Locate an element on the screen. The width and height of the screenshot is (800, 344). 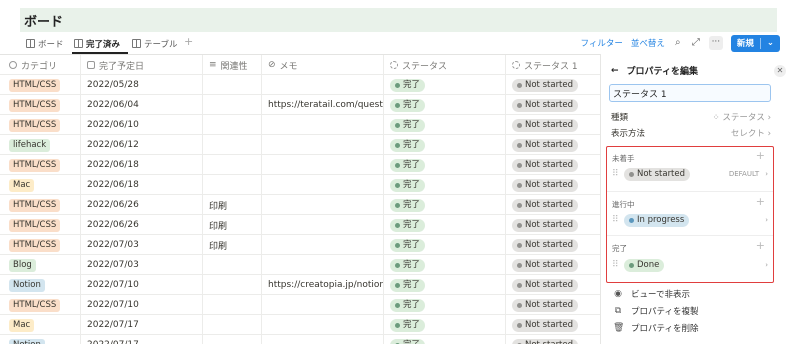
drag-handle-icon: ⠿ is located at coordinates (618, 220).